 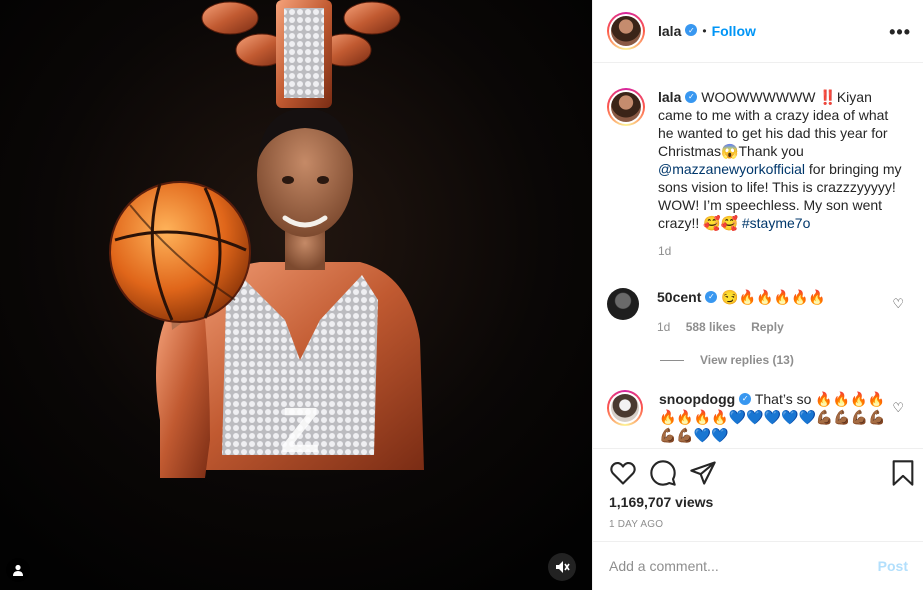 I want to click on follow-button: Follow, so click(x=734, y=31).